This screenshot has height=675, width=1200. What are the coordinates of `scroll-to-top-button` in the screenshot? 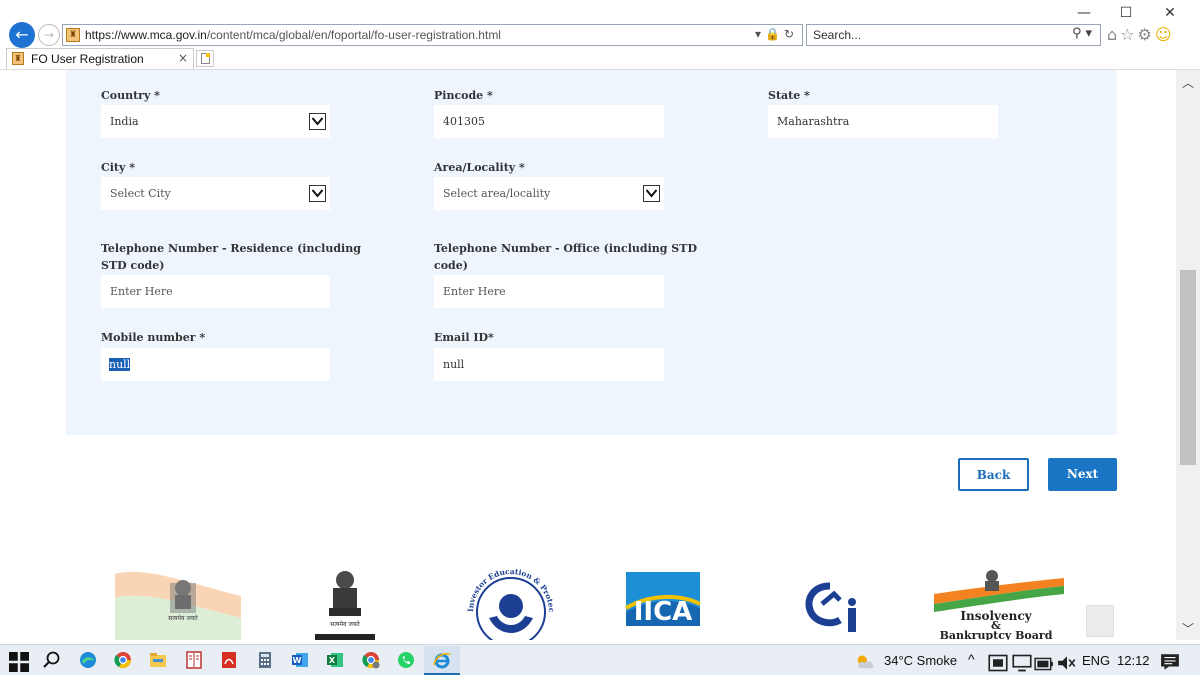 It's located at (1100, 621).